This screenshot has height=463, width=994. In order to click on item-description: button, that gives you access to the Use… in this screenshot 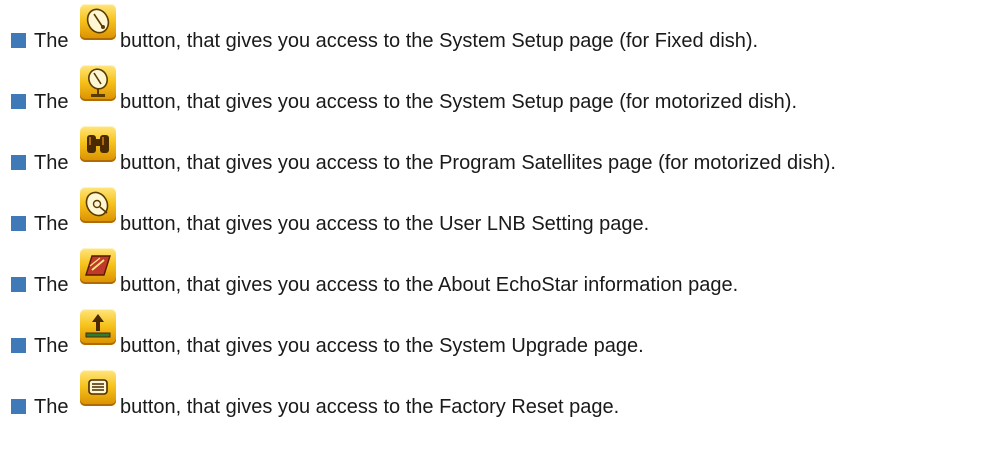, I will do `click(385, 224)`.